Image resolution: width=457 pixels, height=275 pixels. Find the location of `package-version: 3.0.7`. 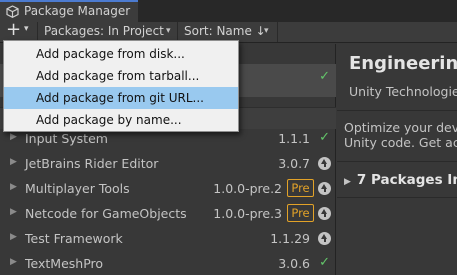

package-version: 3.0.7 is located at coordinates (294, 163).